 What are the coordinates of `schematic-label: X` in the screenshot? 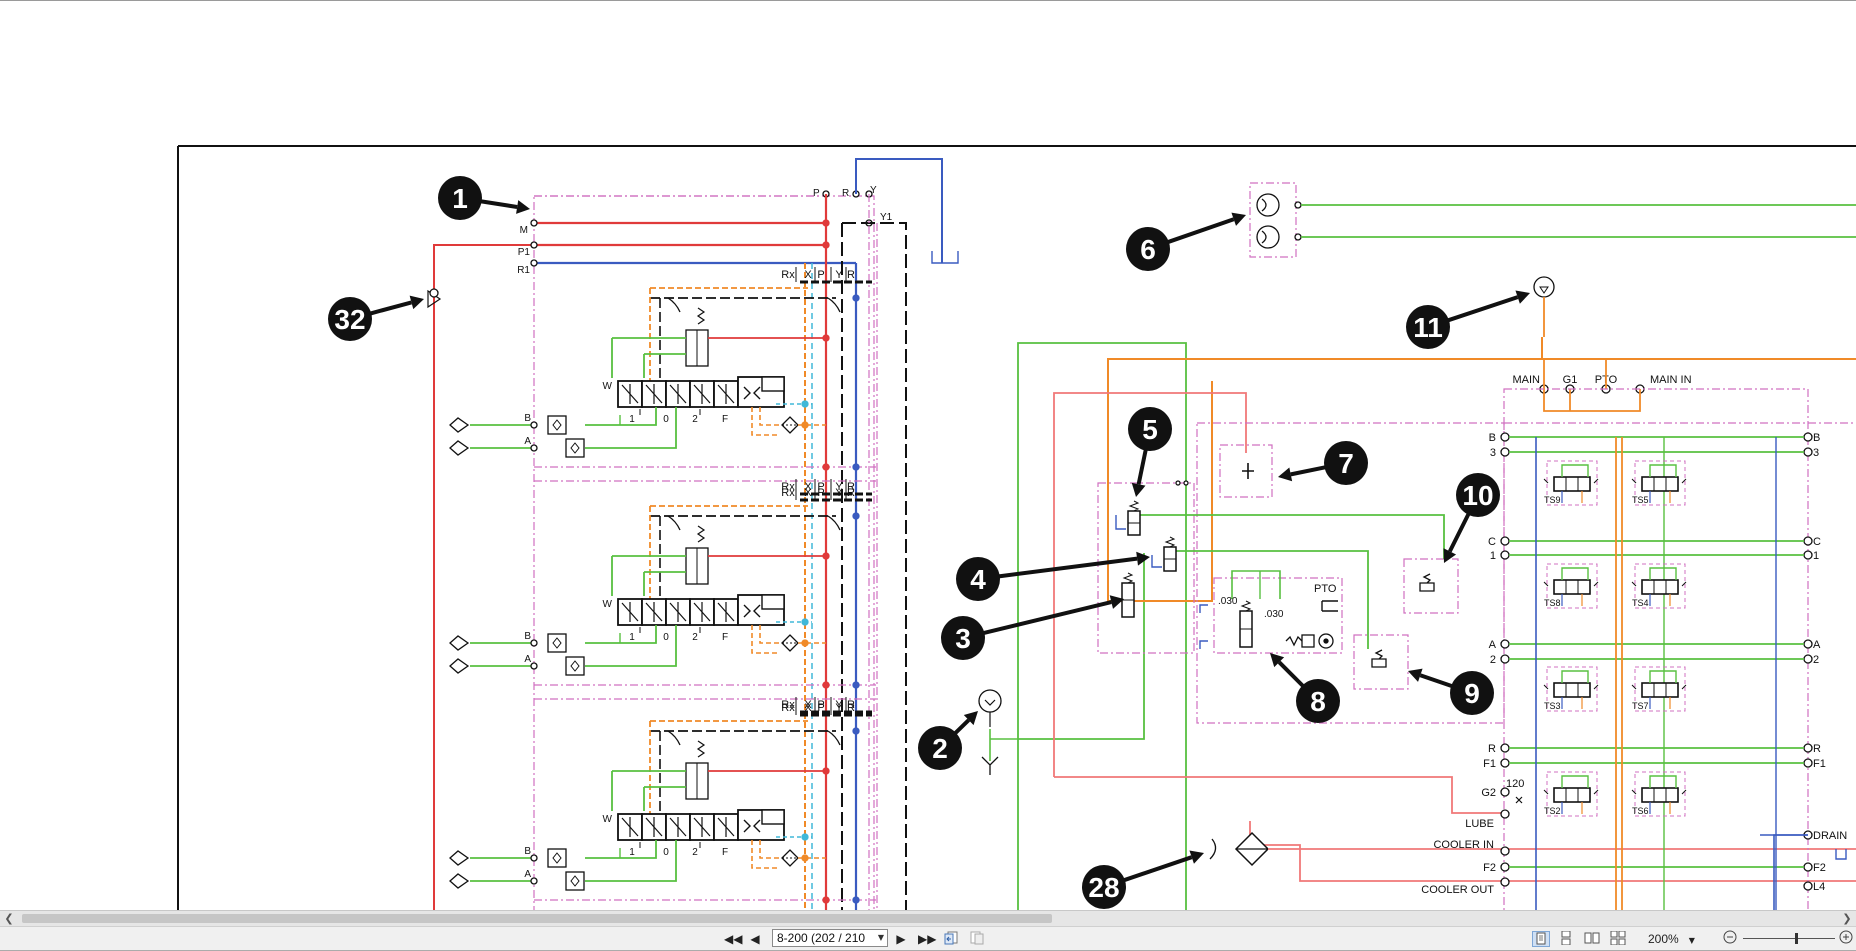 It's located at (808, 708).